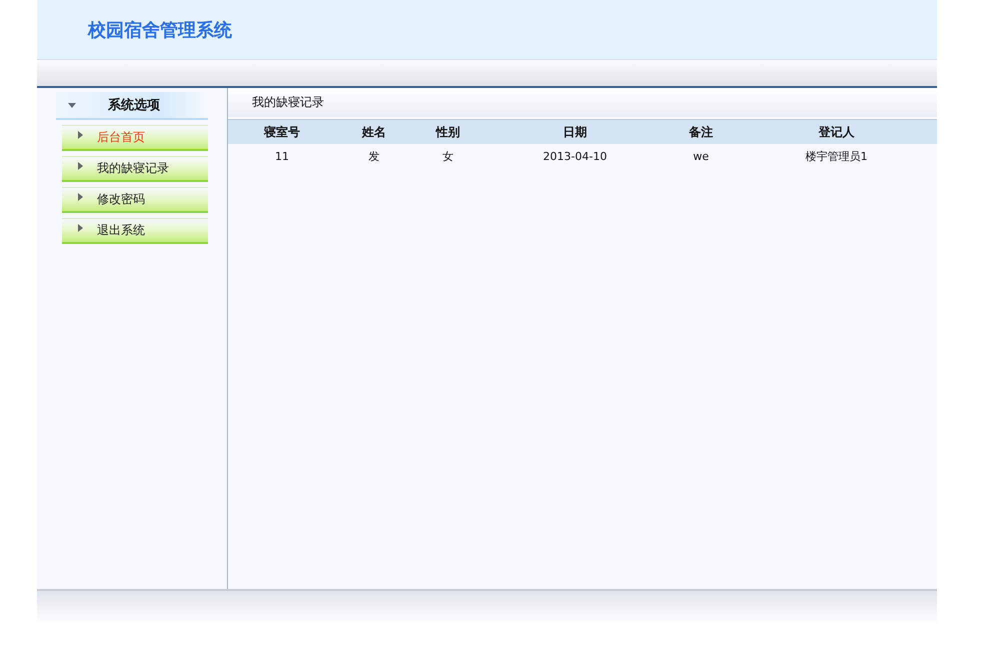 The height and width of the screenshot is (657, 996). I want to click on table-cell: 女, so click(448, 156).